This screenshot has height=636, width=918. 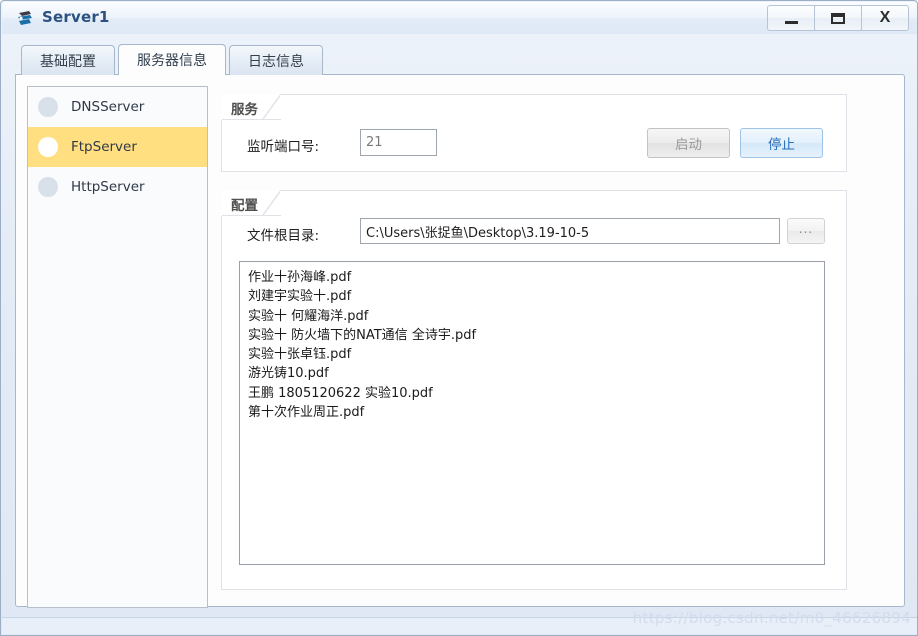 I want to click on tab-server-info: 服务器信息, so click(x=172, y=59).